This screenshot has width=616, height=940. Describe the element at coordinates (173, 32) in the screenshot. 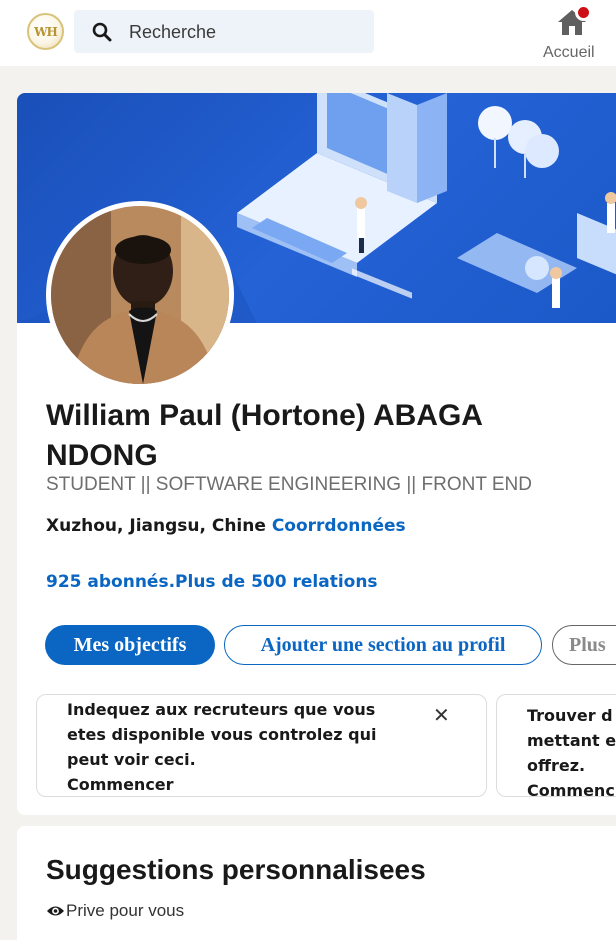

I see `search-placeholder: Recherche` at that location.